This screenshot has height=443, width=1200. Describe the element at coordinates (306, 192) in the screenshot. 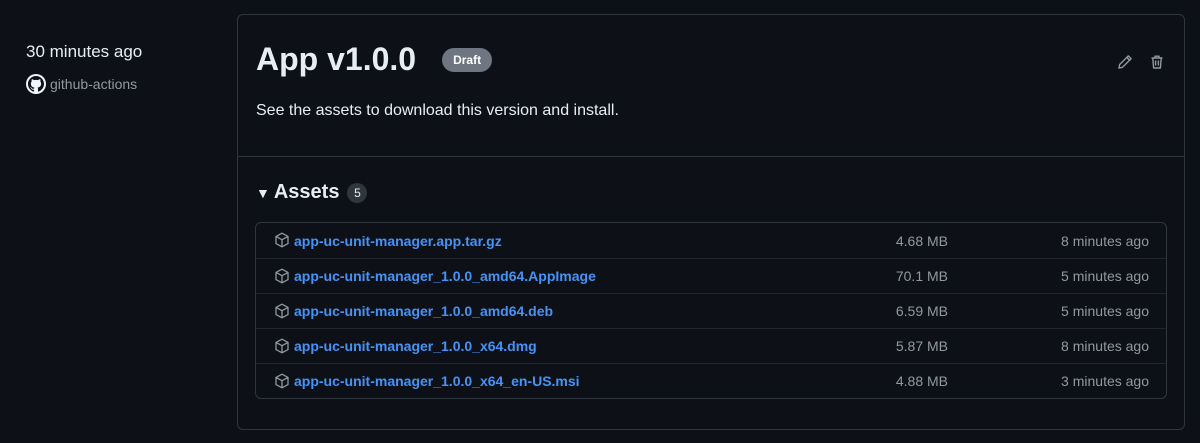

I see `assets-heading: Assets` at that location.